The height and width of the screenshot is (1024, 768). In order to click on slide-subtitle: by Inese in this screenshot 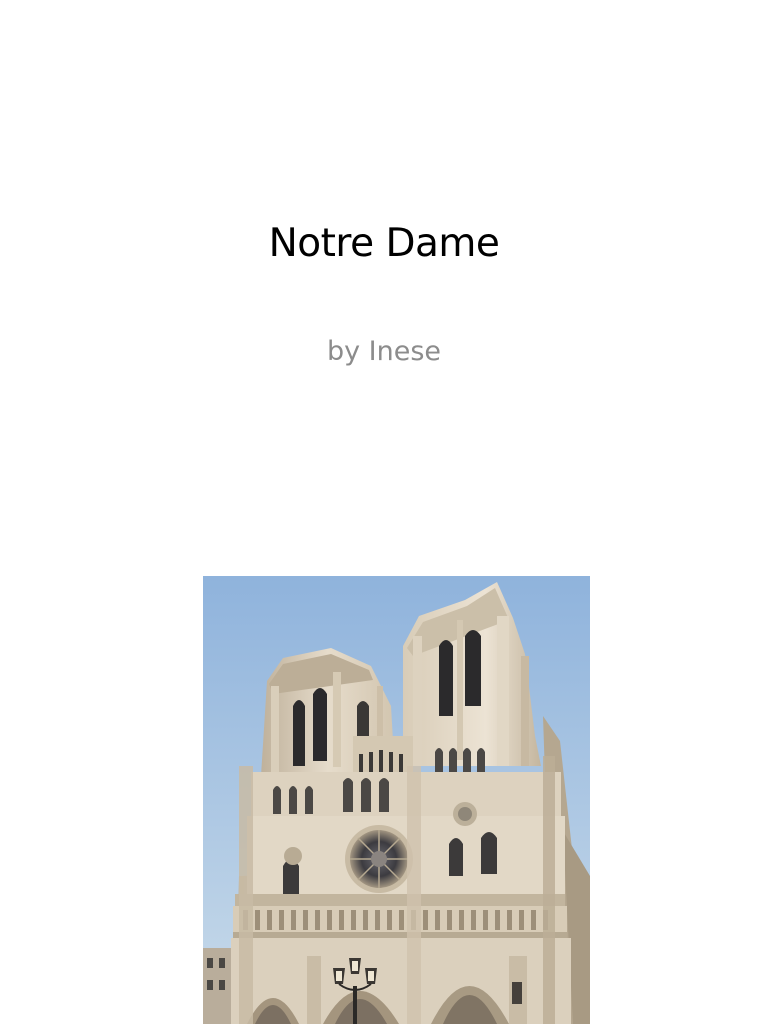, I will do `click(384, 351)`.